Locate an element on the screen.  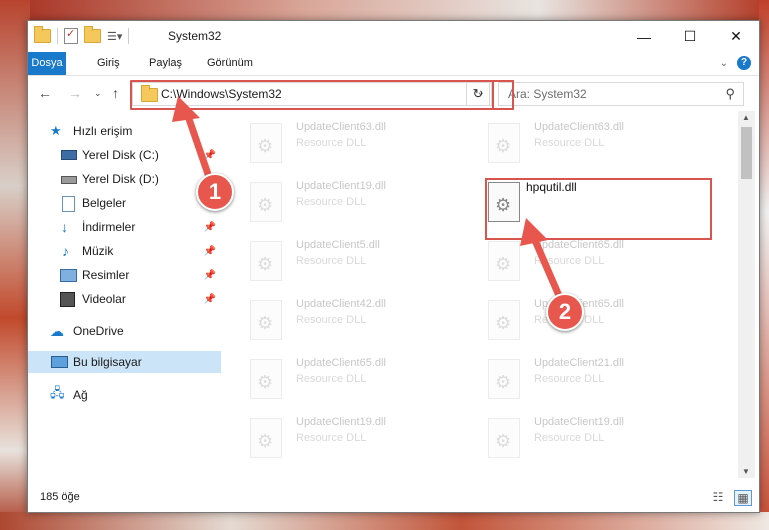
pictures-icon is located at coordinates (68, 275).